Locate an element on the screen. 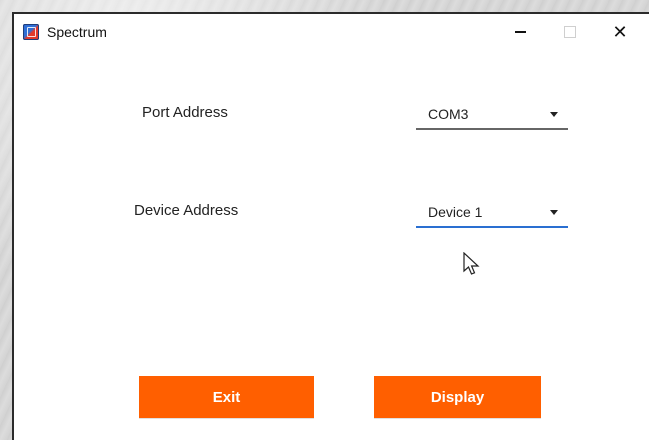 This screenshot has height=440, width=649. close-button: ✕ is located at coordinates (620, 32).